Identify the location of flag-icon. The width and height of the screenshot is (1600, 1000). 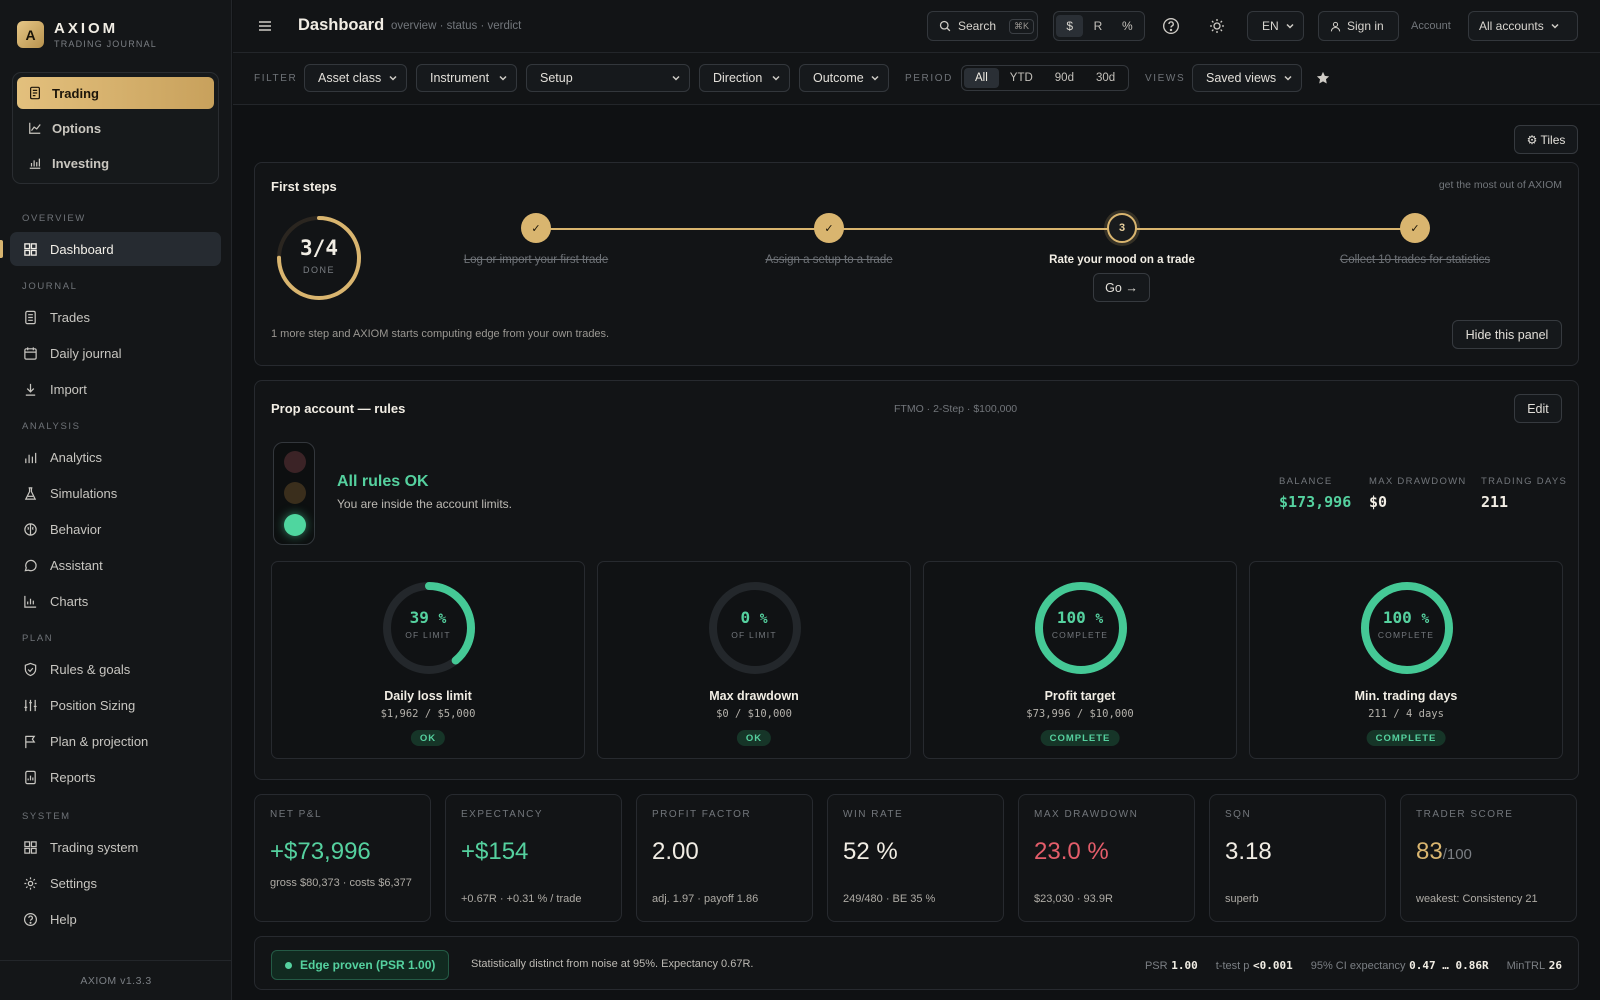
(30, 741).